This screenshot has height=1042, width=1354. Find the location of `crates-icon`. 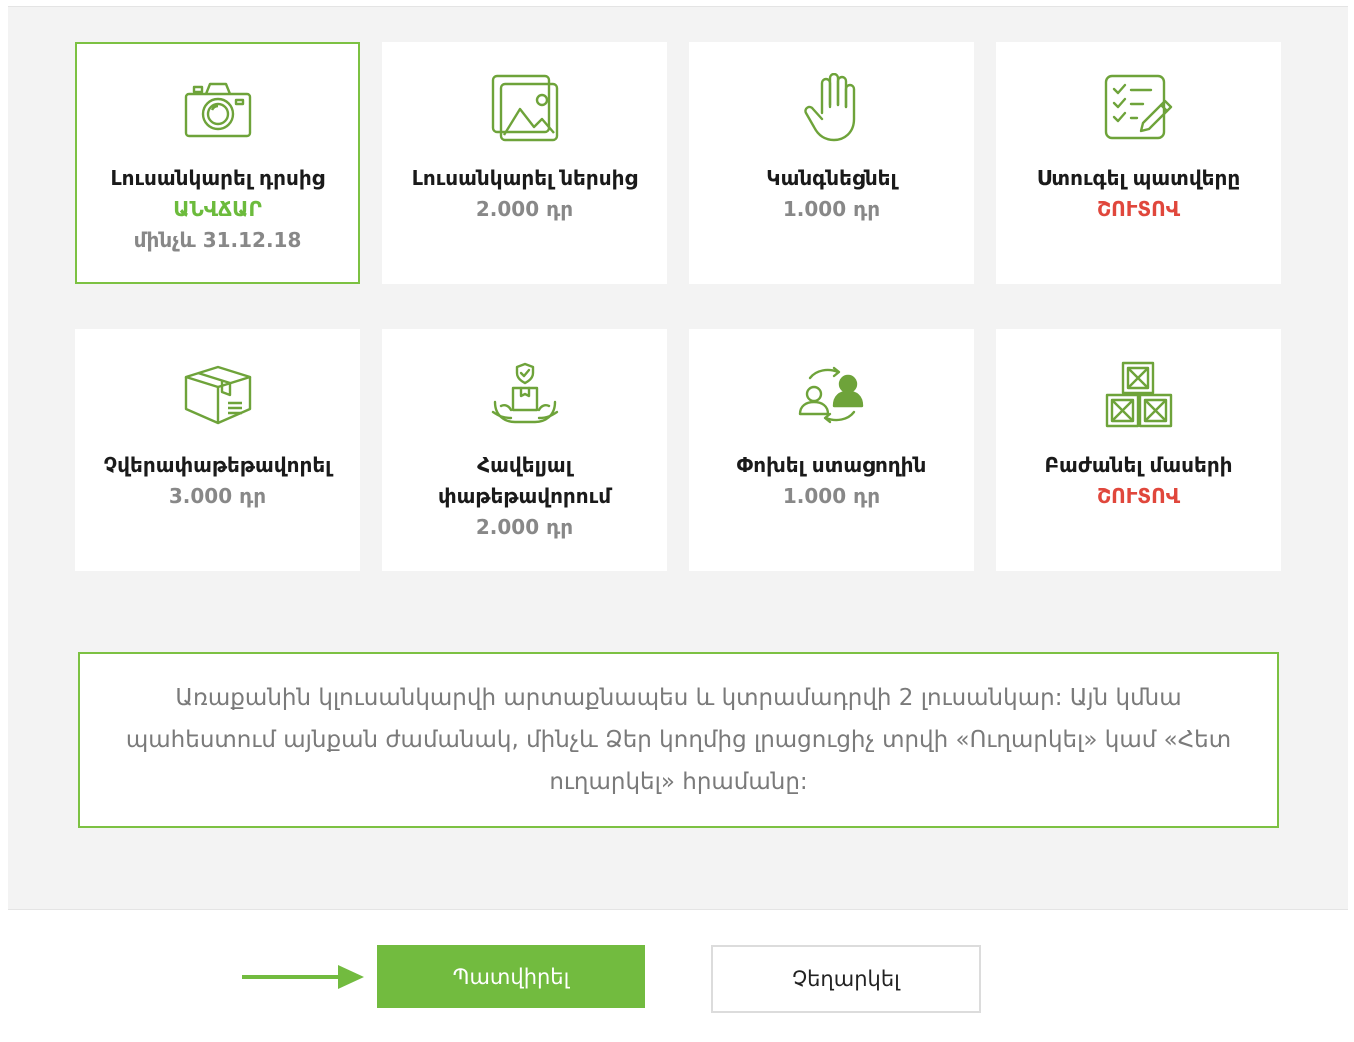

crates-icon is located at coordinates (1138, 395).